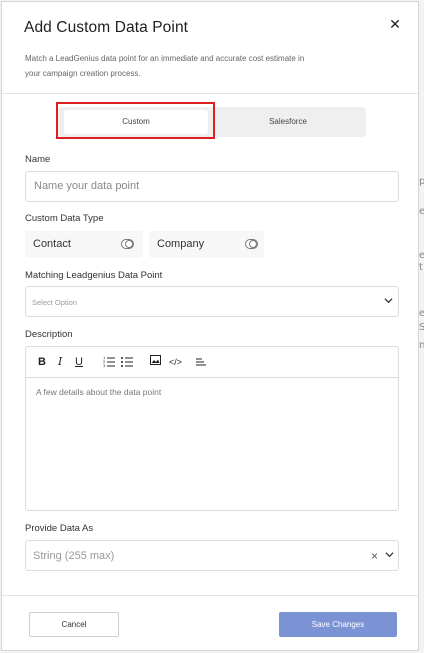 This screenshot has height=653, width=424. Describe the element at coordinates (59, 528) in the screenshot. I see `provide-data-as-label: Provide Data As` at that location.